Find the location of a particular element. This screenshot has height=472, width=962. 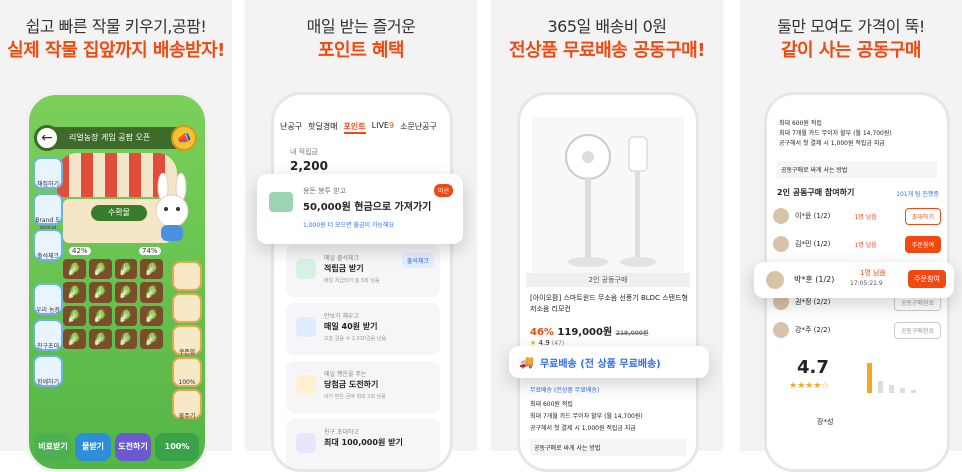

water-level-button: 100% is located at coordinates (177, 447).